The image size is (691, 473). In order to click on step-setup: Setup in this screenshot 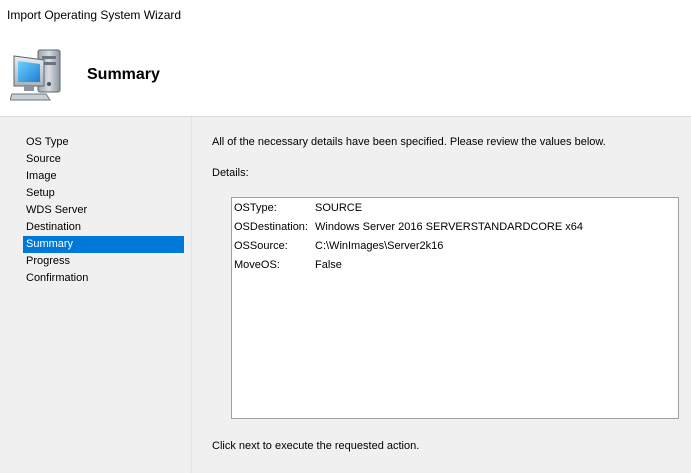, I will do `click(103, 193)`.